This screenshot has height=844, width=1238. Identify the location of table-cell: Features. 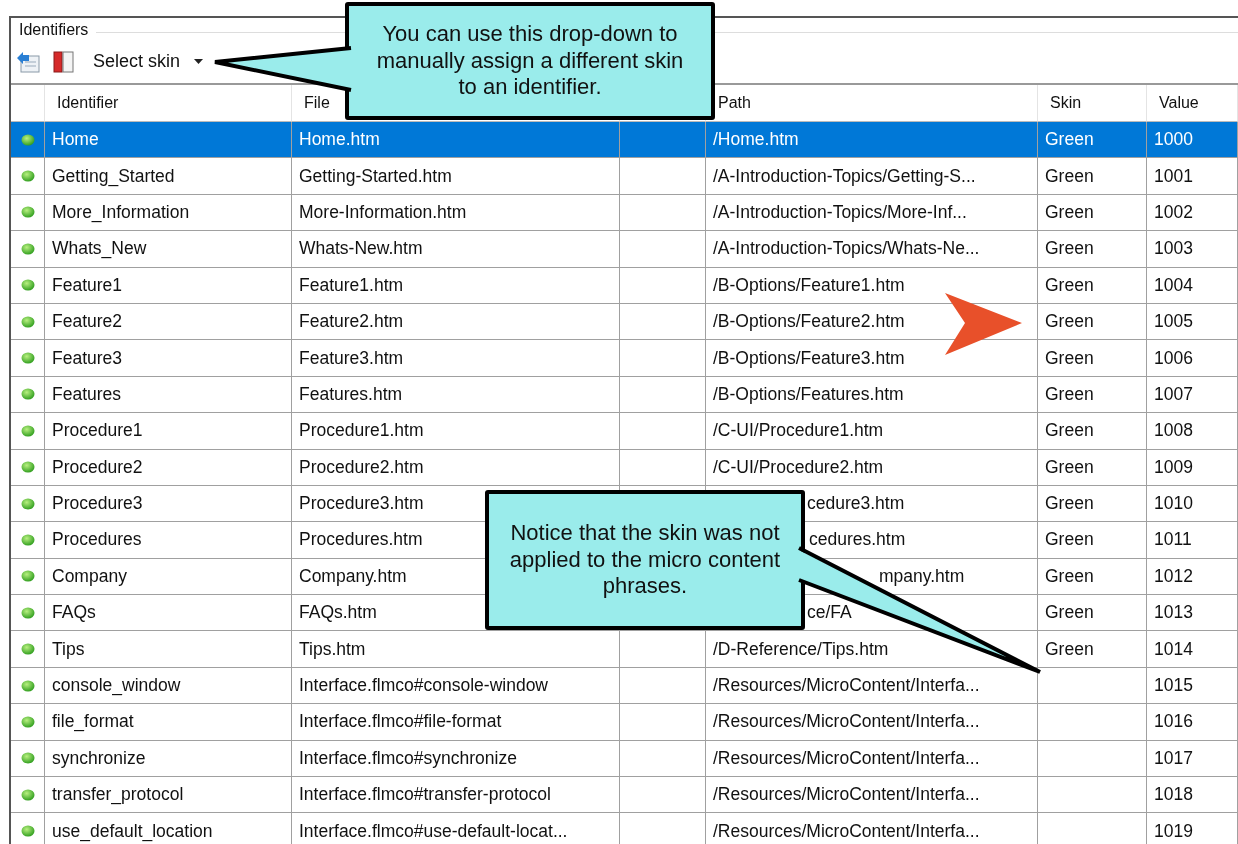
(168, 395).